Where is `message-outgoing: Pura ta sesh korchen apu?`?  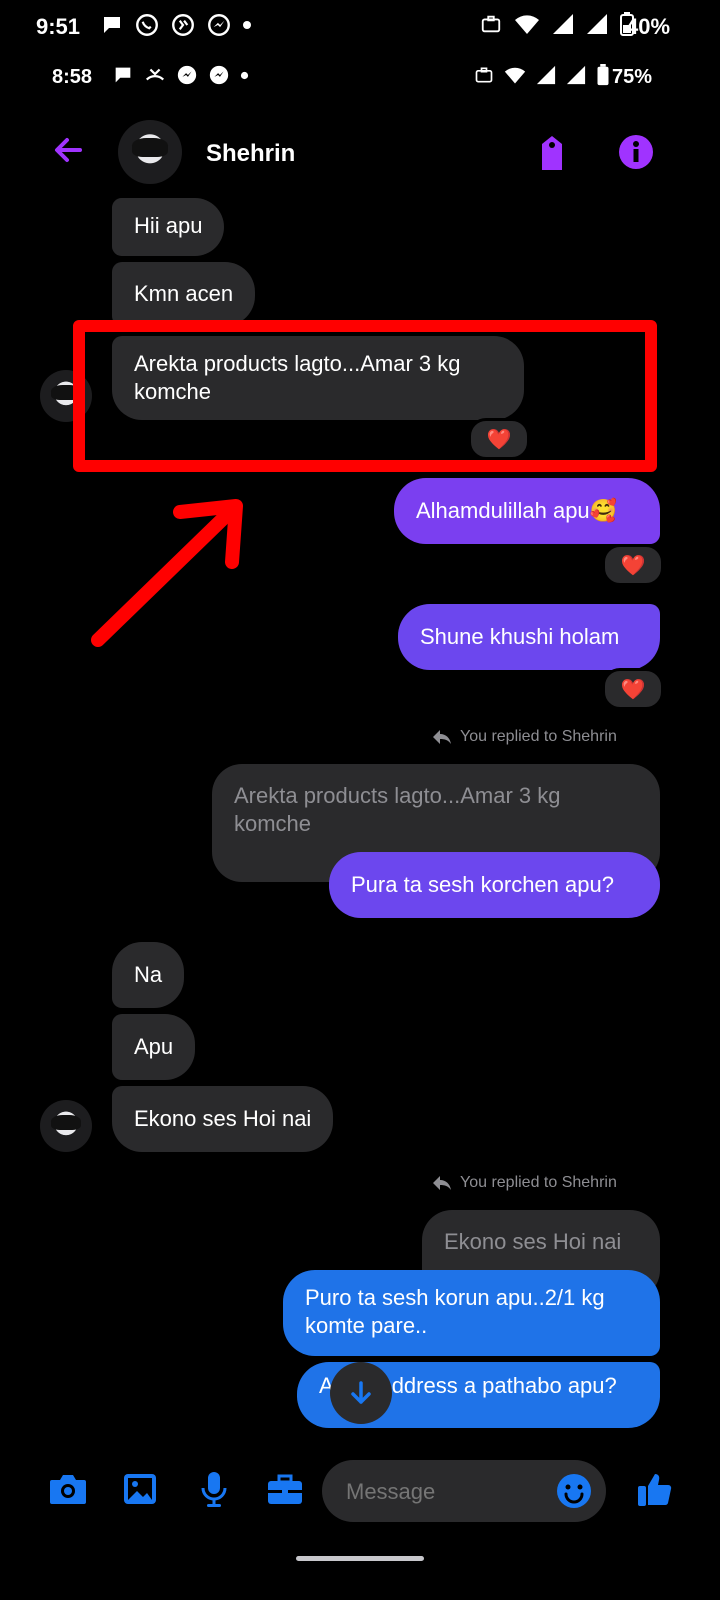 message-outgoing: Pura ta sesh korchen apu? is located at coordinates (494, 885).